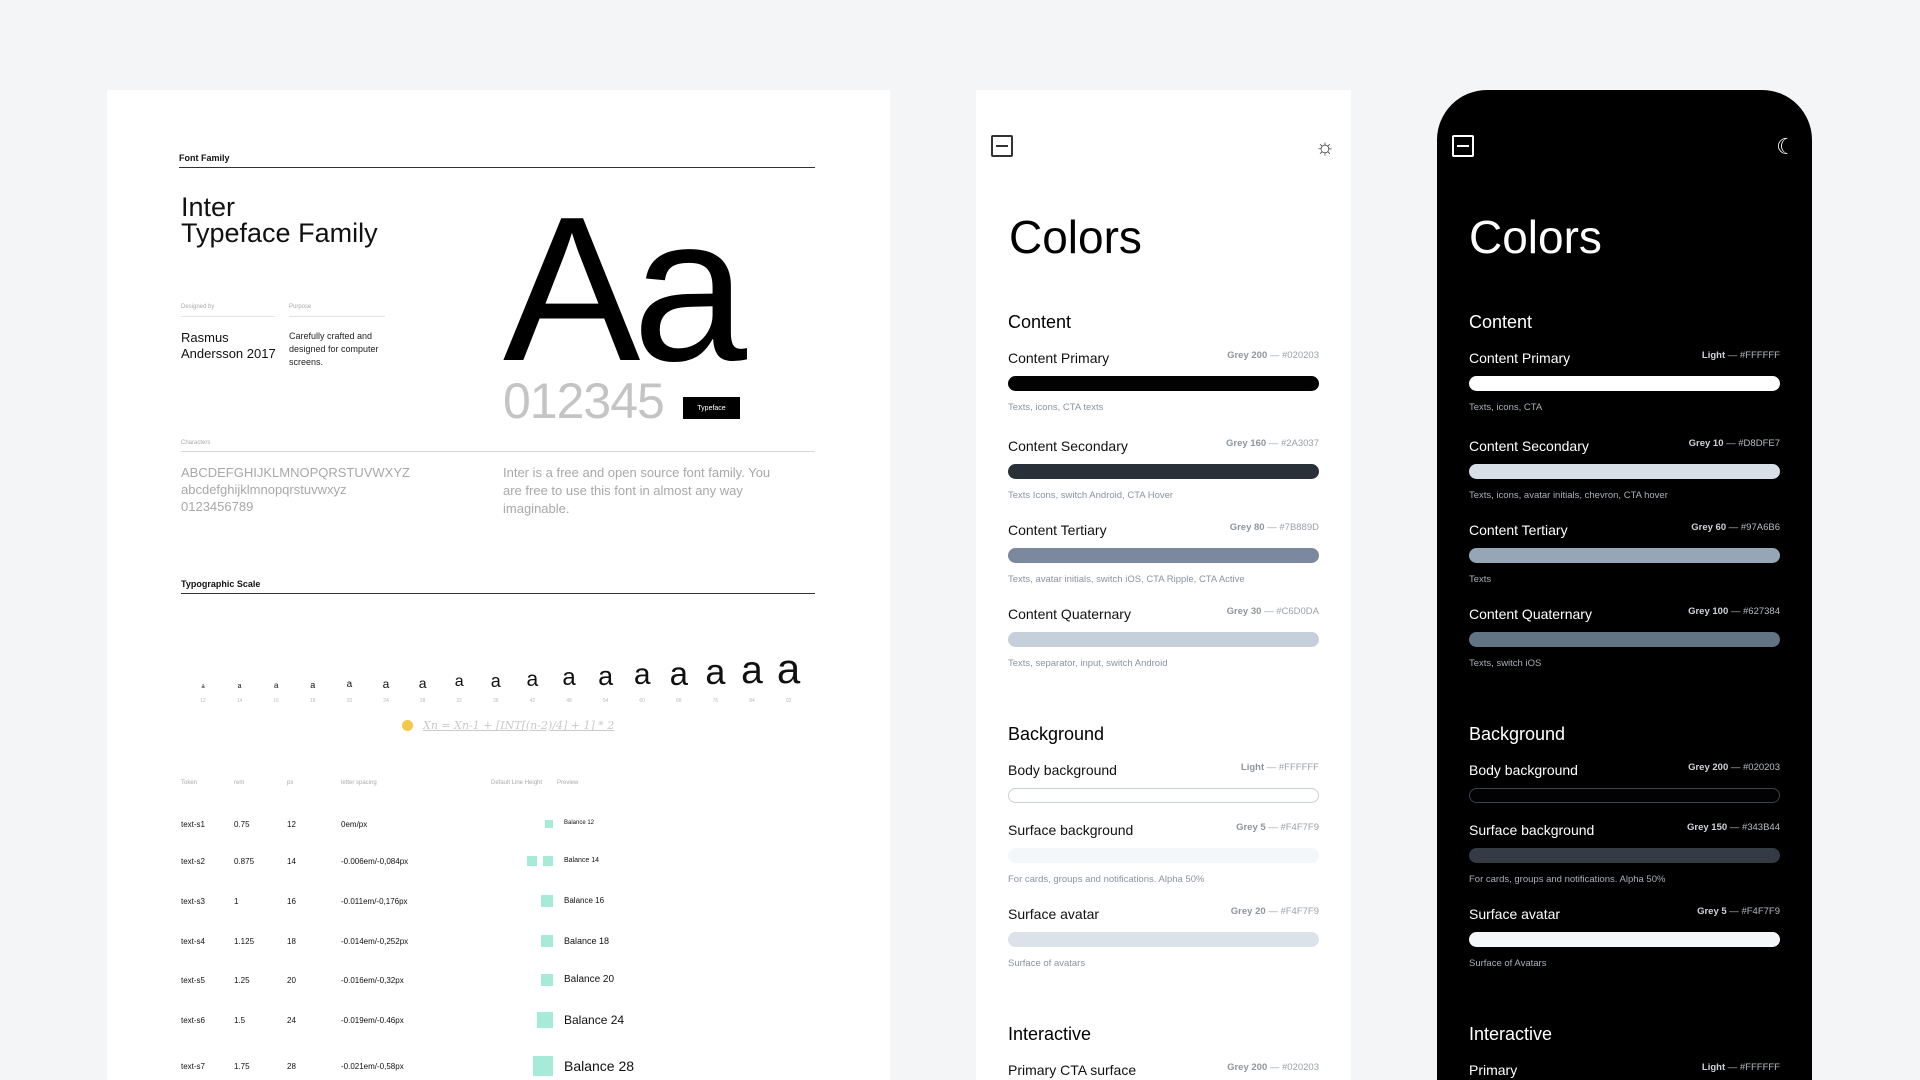 This screenshot has height=1080, width=1920. Describe the element at coordinates (1069, 614) in the screenshot. I see `color-name: Content Quaternary` at that location.